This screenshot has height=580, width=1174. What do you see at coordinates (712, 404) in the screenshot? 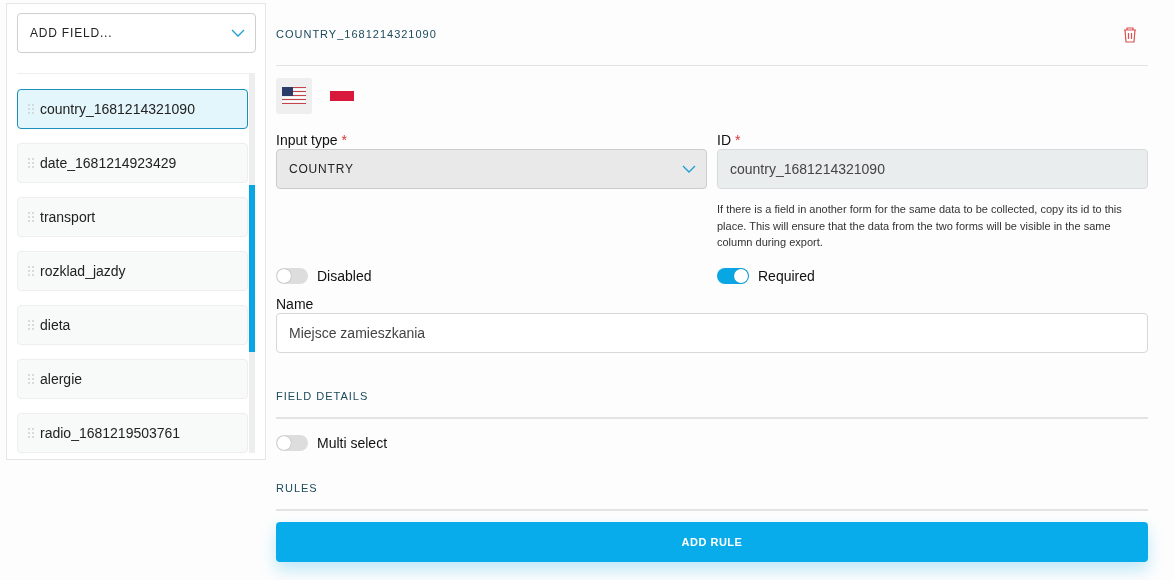
I see `section-heading: FIELD DETAILS` at bounding box center [712, 404].